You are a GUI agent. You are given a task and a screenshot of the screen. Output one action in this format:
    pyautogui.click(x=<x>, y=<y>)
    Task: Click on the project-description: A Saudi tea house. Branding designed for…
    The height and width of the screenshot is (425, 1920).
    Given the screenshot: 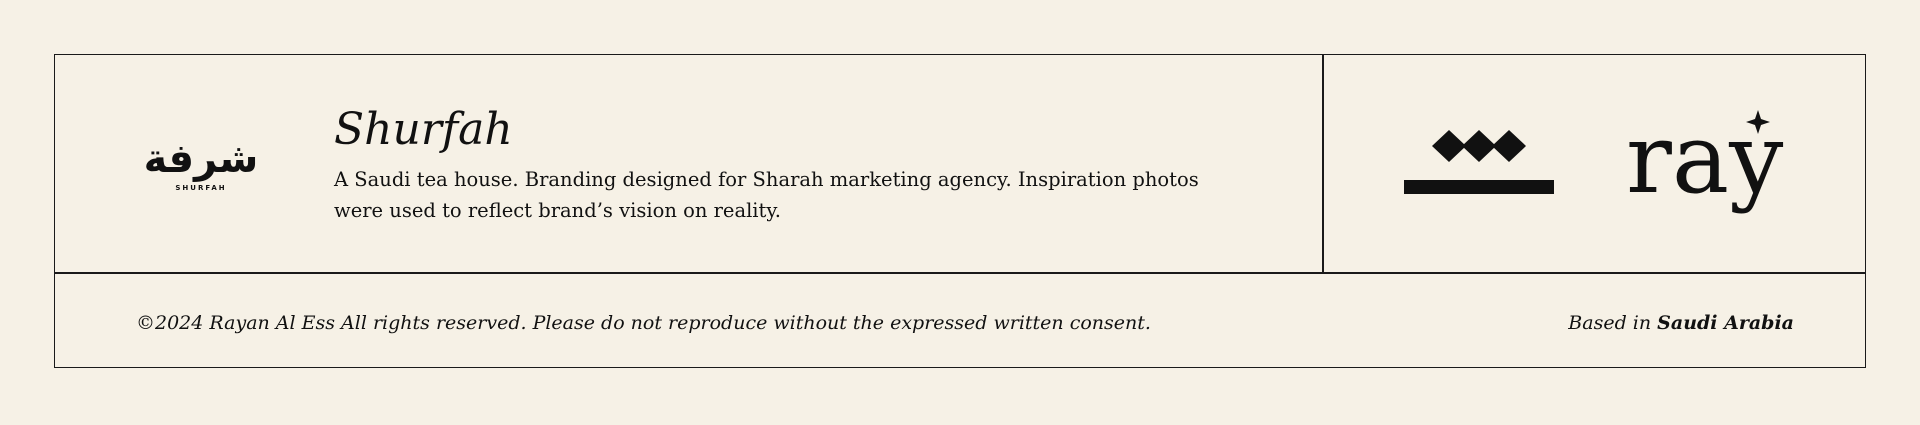 What is the action you would take?
    pyautogui.click(x=766, y=195)
    